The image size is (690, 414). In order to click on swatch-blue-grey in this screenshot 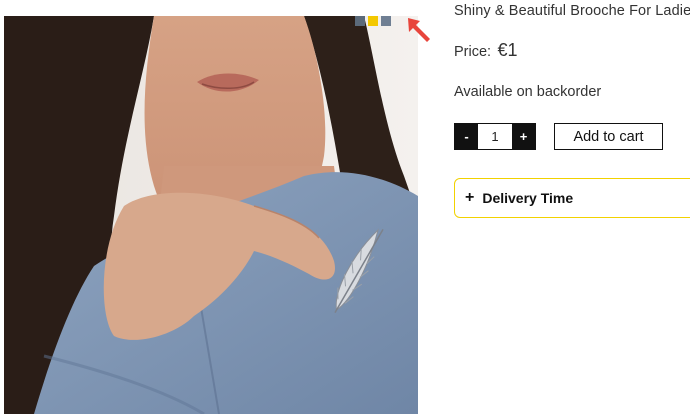, I will do `click(386, 21)`.